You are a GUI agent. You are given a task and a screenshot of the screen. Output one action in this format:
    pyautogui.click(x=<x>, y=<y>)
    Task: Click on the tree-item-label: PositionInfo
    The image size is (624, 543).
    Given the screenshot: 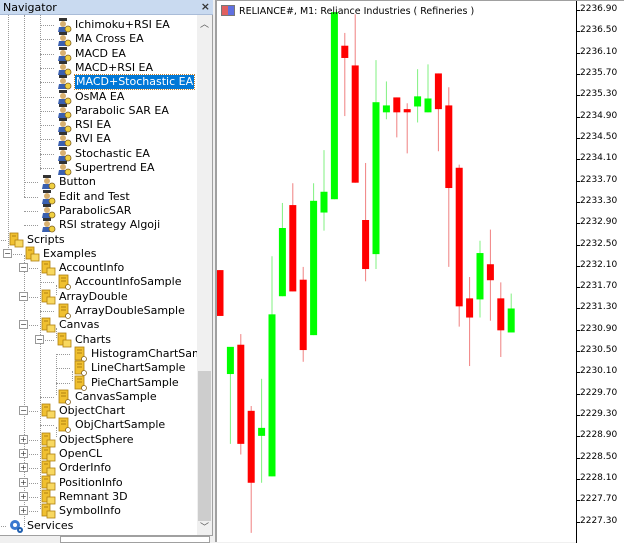 What is the action you would take?
    pyautogui.click(x=91, y=482)
    